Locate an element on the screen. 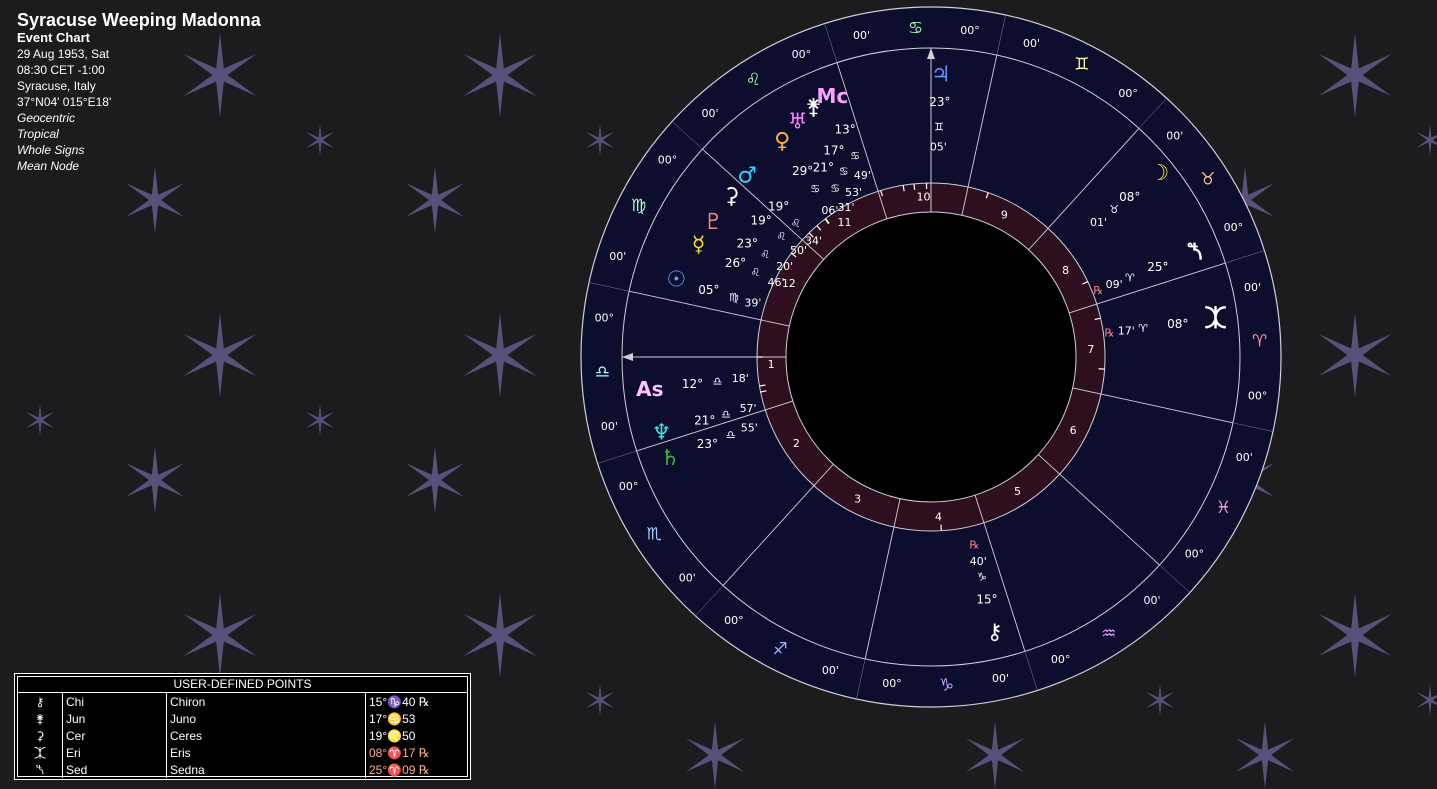  uranus-sign-icon: ♋ is located at coordinates (835, 188).